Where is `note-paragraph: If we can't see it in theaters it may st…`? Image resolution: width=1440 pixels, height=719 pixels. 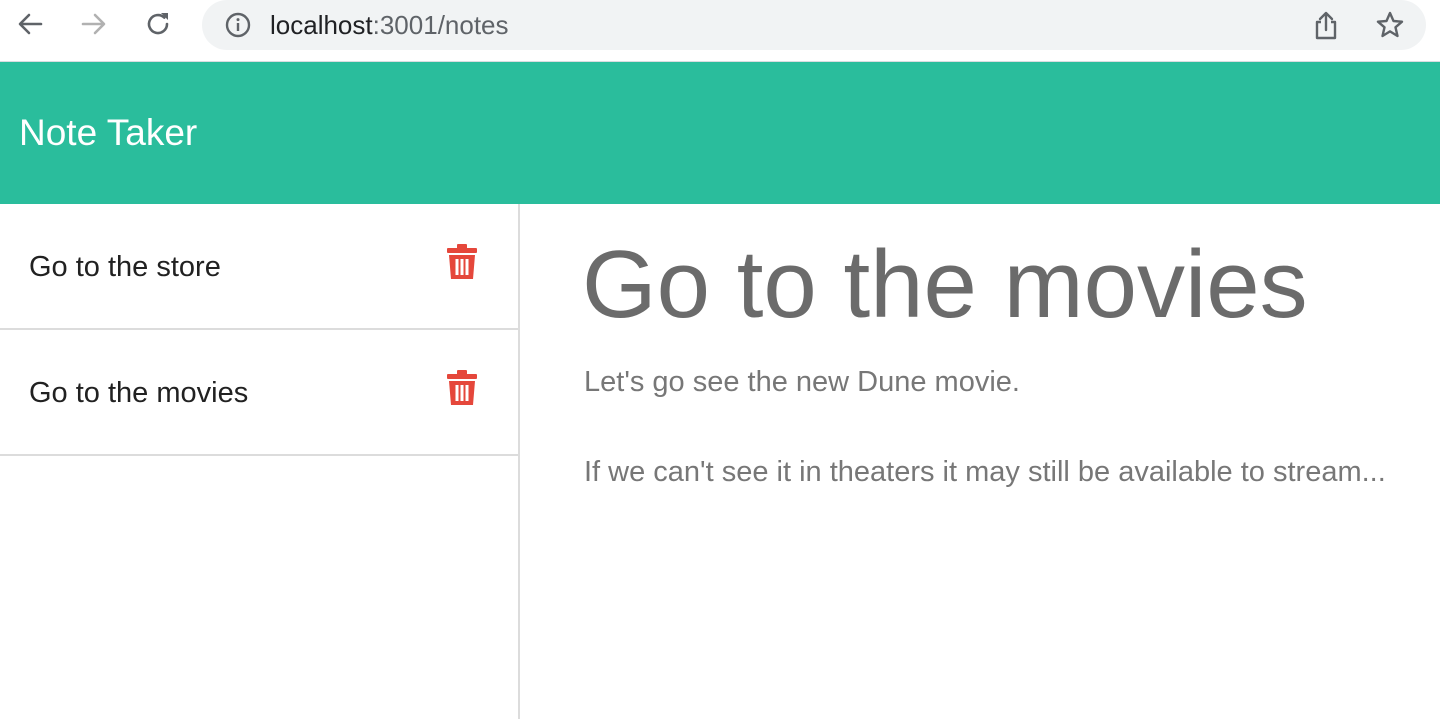 note-paragraph: If we can't see it in theaters it may st… is located at coordinates (985, 472).